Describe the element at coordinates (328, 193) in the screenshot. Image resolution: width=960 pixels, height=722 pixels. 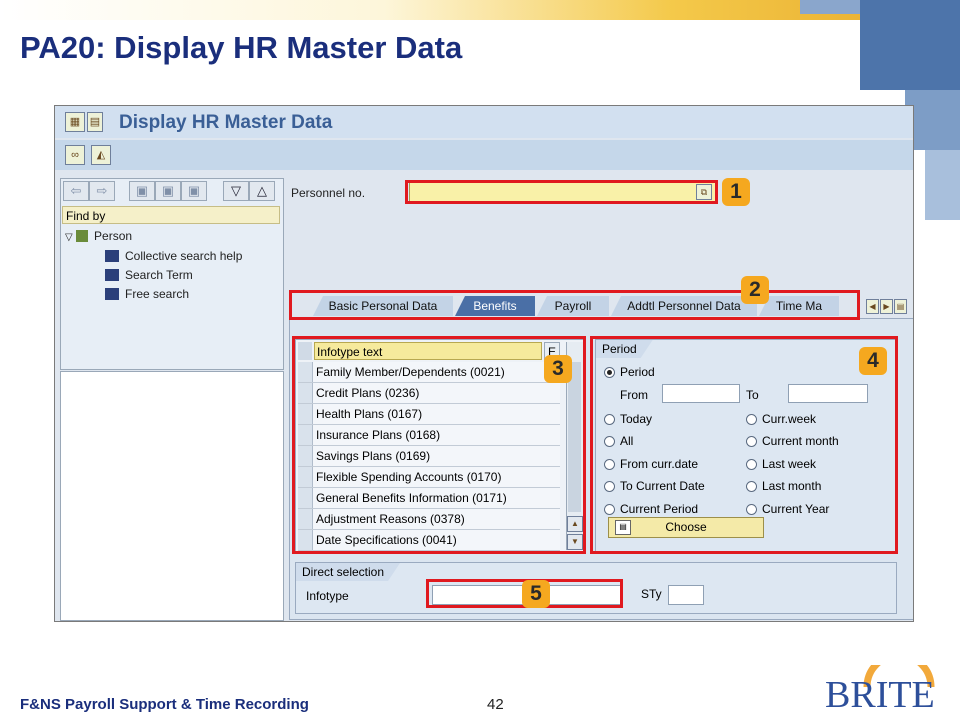
I see `personnel-no-label: Personnel no.` at that location.